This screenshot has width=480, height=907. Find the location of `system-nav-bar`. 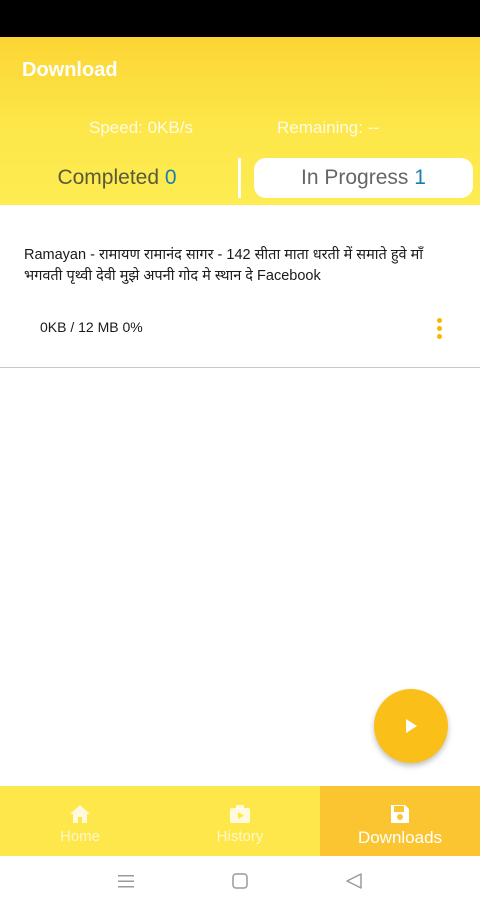

system-nav-bar is located at coordinates (240, 881).